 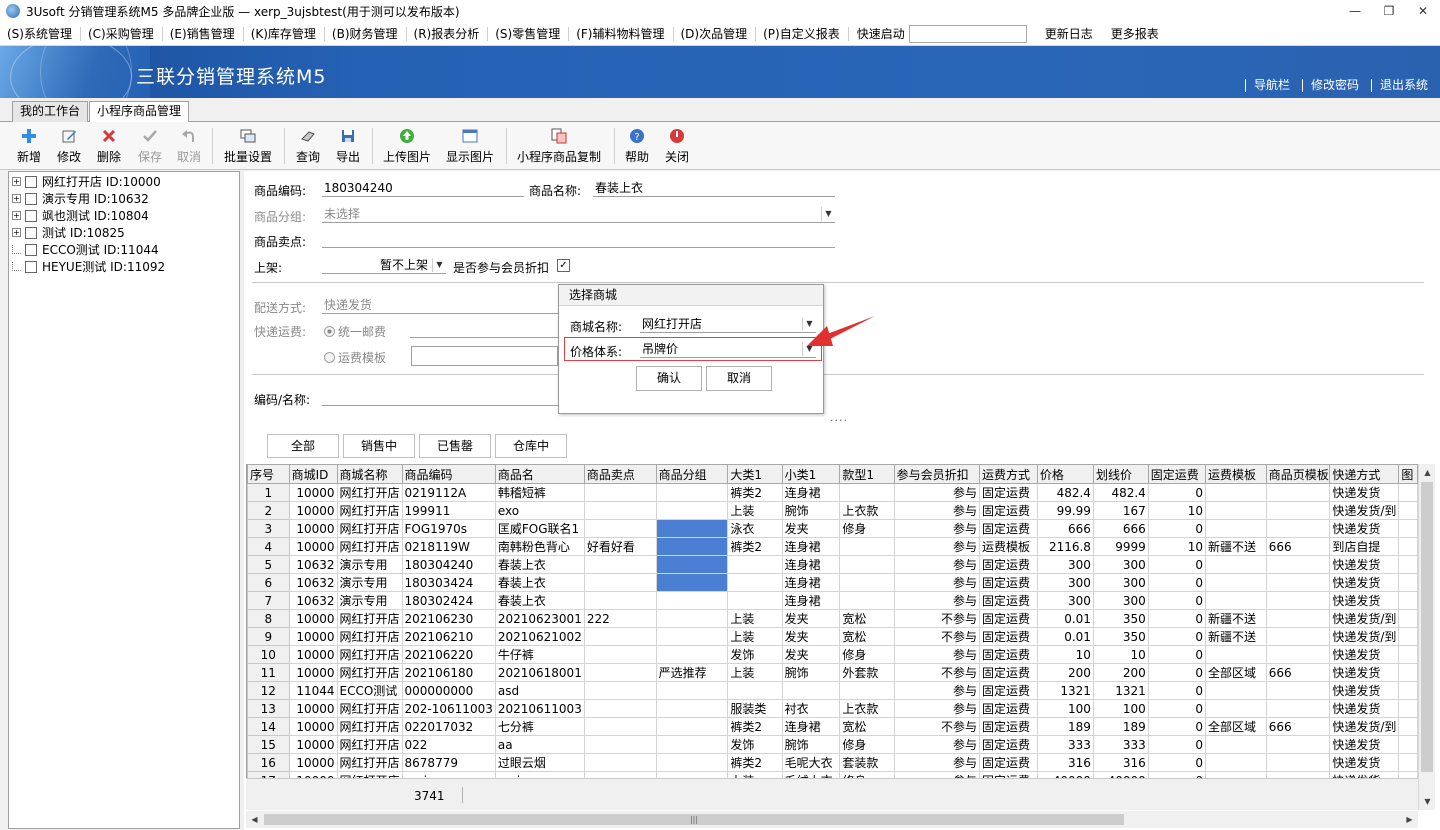 I want to click on table-cell: 333, so click(x=1065, y=744).